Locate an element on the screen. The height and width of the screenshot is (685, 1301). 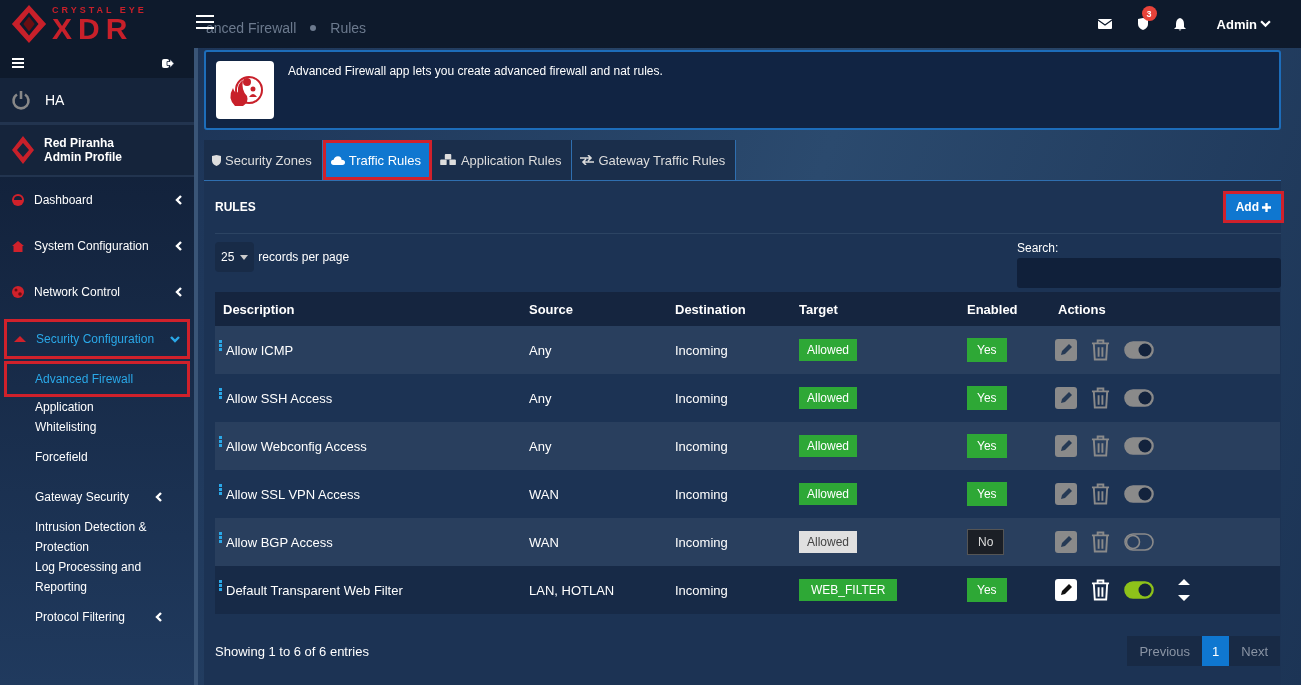
sidebar-item: Security Configuration is located at coordinates (97, 339).